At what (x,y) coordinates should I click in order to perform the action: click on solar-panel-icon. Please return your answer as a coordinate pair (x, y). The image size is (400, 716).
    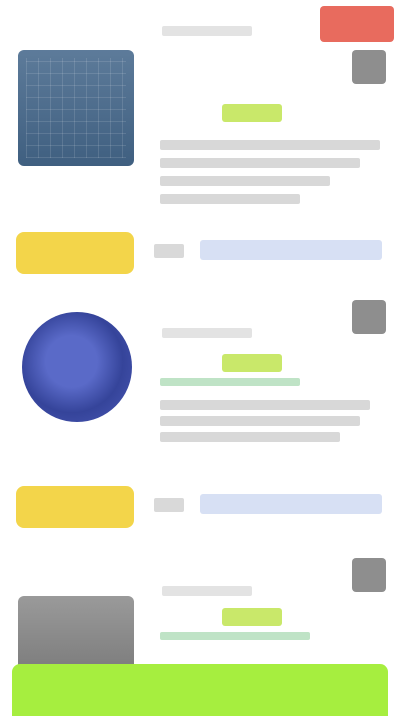
    Looking at the image, I should click on (76, 108).